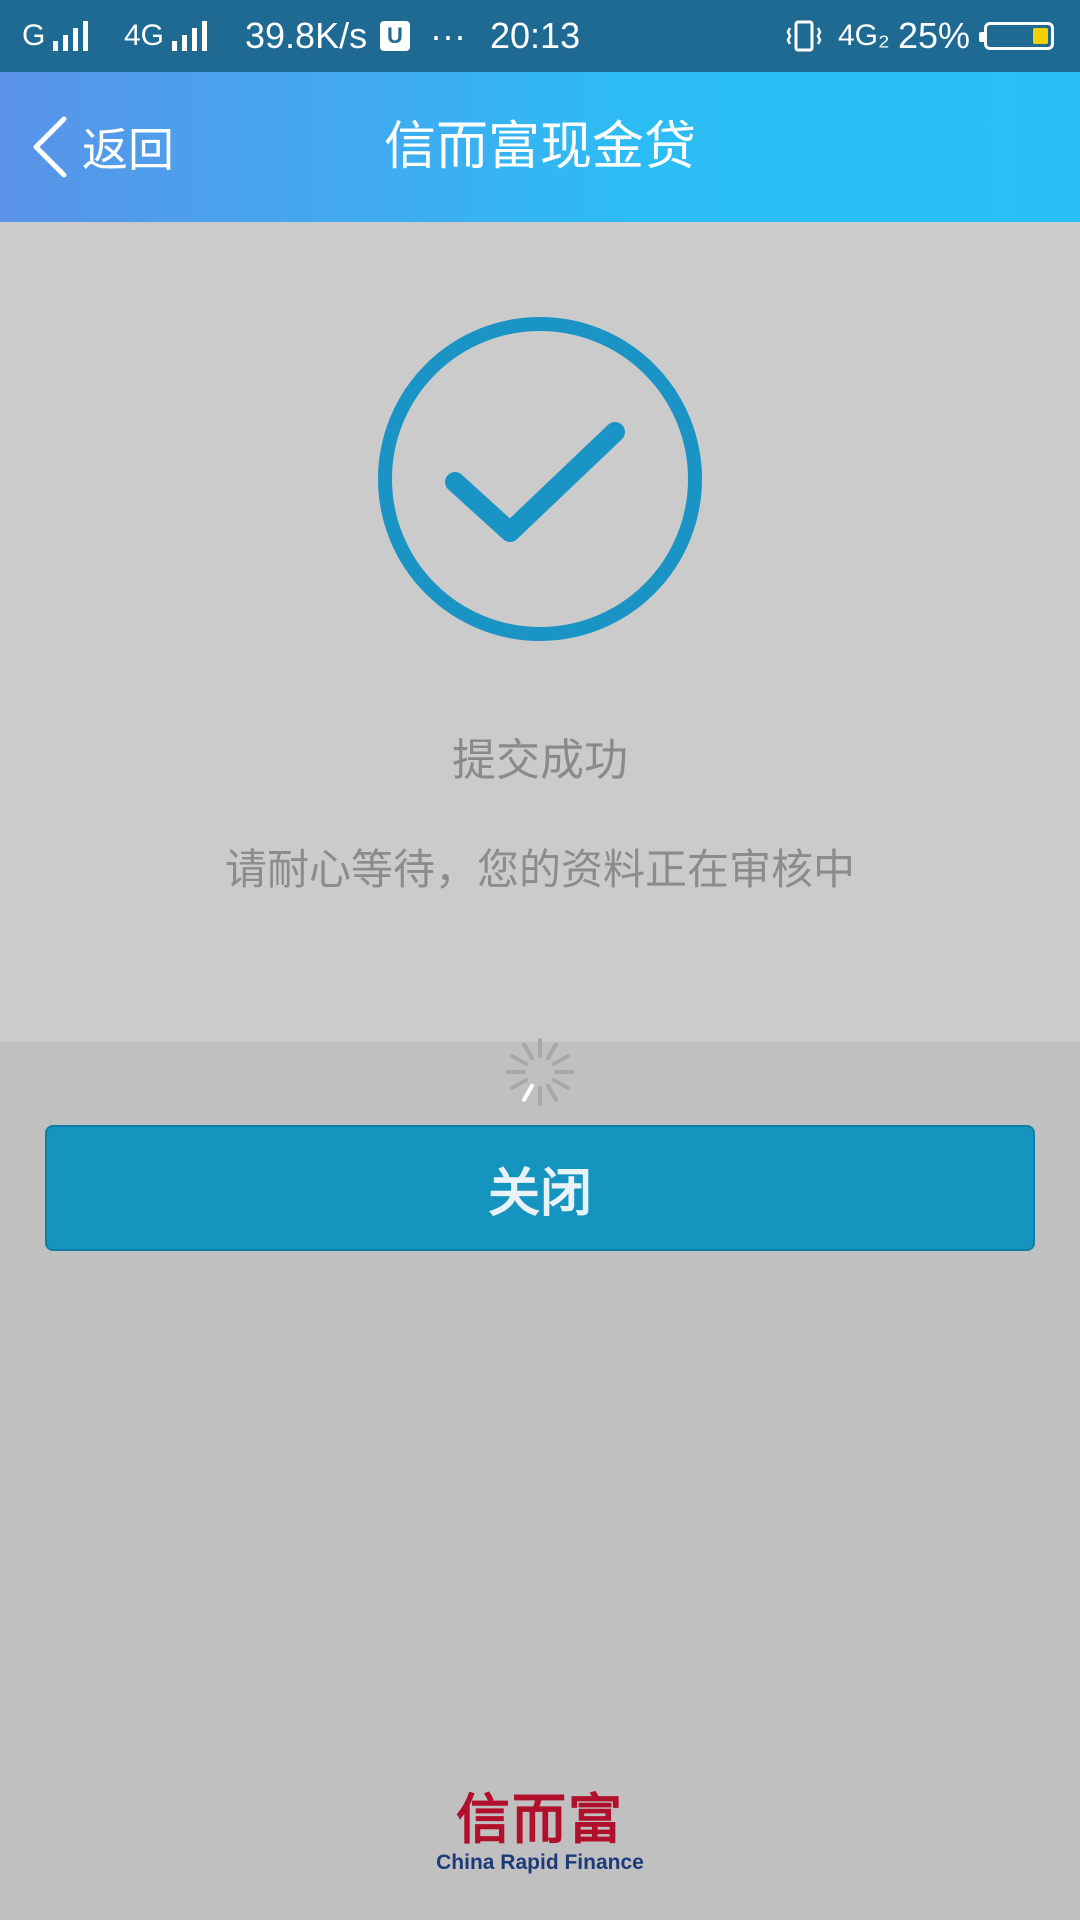  Describe the element at coordinates (540, 1072) in the screenshot. I see `loading-spinner-icon` at that location.